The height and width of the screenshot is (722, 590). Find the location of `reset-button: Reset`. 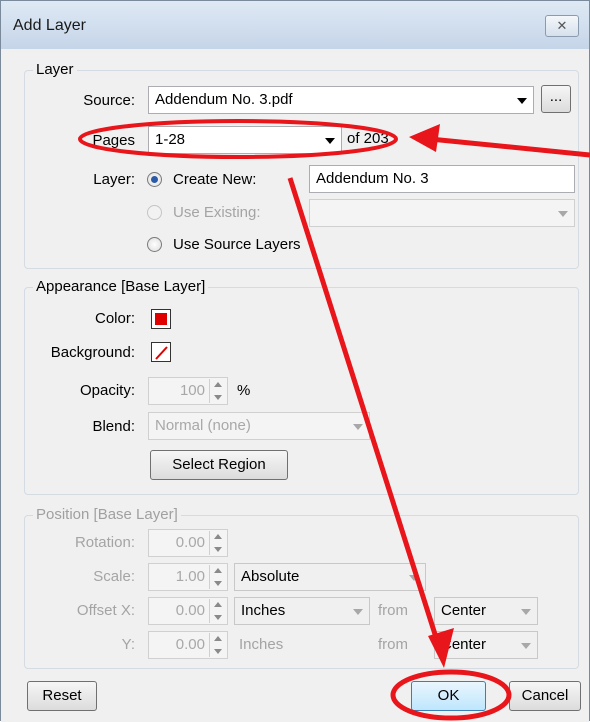

reset-button: Reset is located at coordinates (62, 696).